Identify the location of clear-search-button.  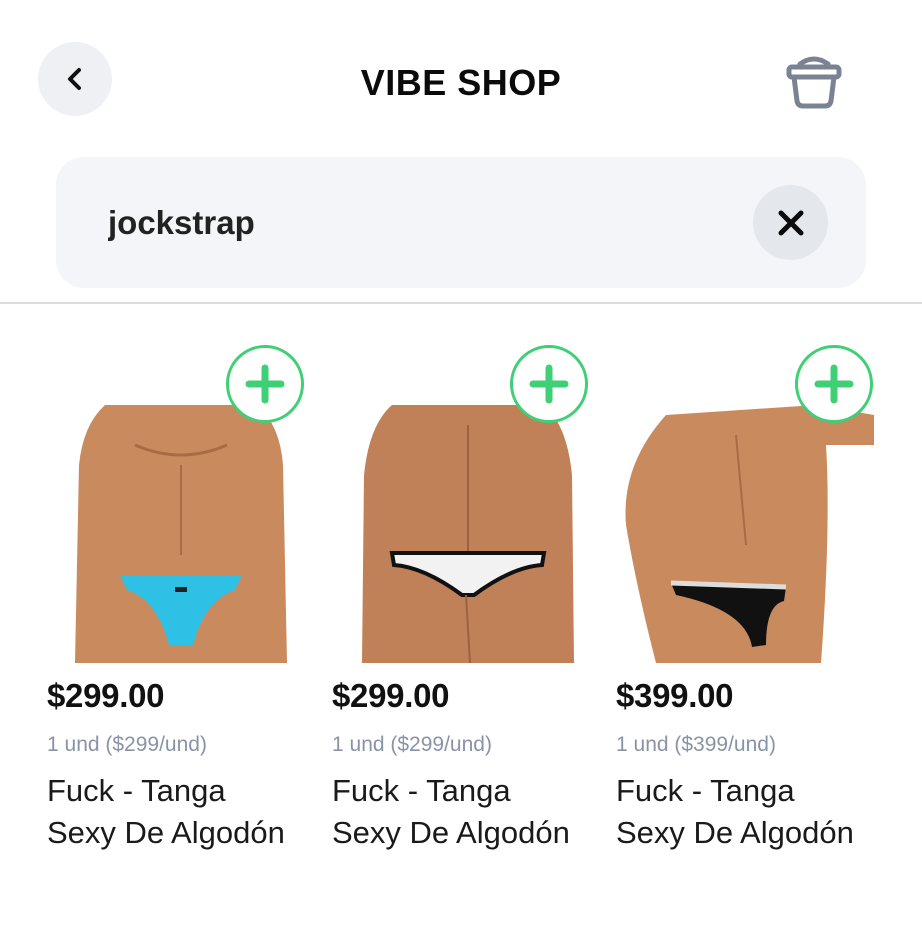
(790, 222).